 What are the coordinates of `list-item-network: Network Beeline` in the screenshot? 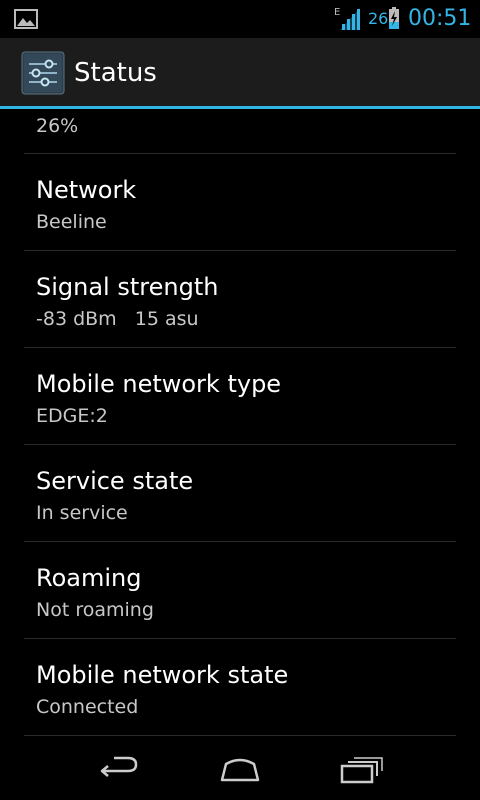 It's located at (240, 202).